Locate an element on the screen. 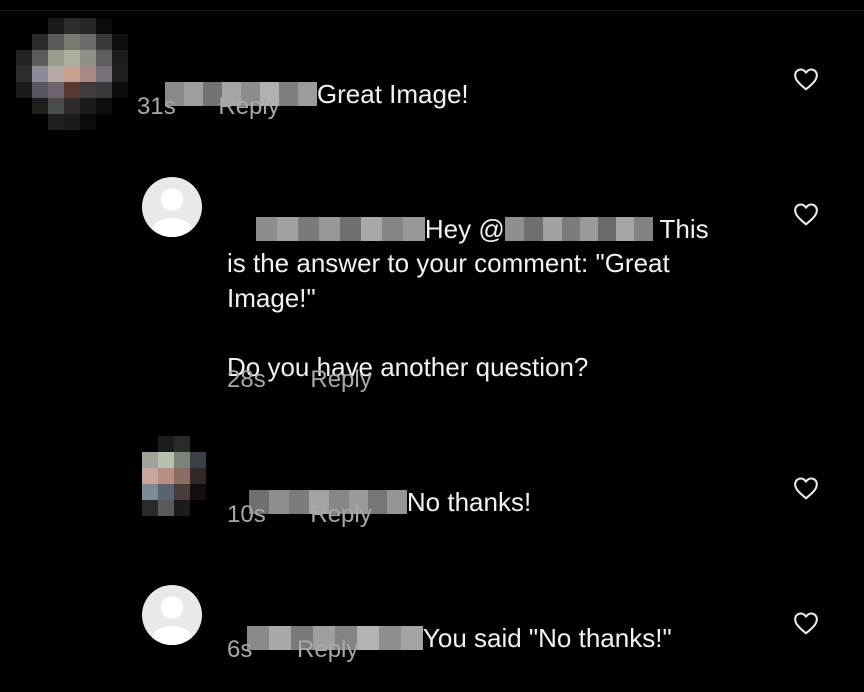 The image size is (864, 692). timestamp: 28s is located at coordinates (246, 379).